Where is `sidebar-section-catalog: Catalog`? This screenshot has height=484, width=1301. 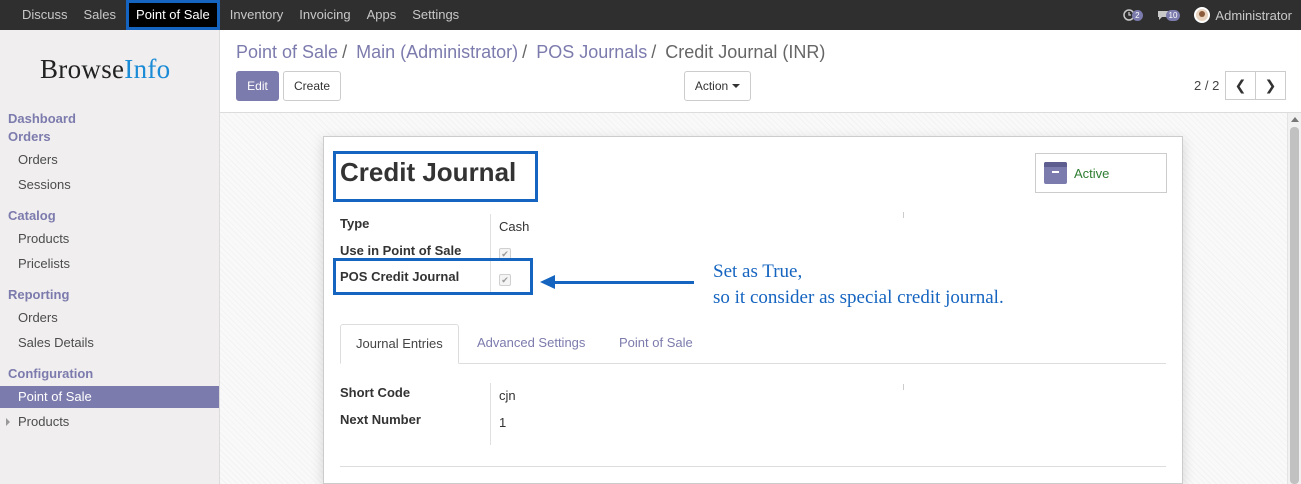
sidebar-section-catalog: Catalog is located at coordinates (32, 215).